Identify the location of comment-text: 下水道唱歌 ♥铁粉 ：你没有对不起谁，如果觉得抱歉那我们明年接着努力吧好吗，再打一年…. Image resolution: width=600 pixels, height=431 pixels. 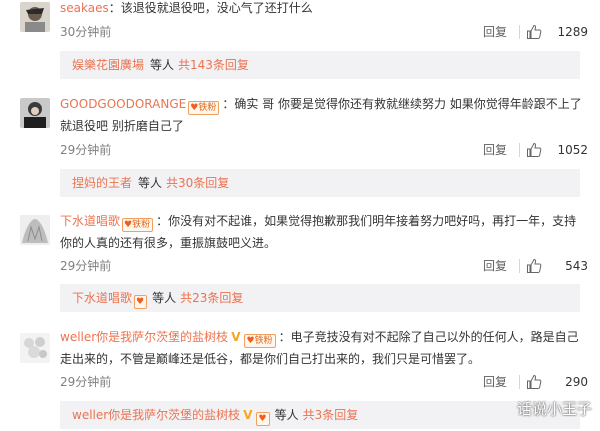
(324, 232).